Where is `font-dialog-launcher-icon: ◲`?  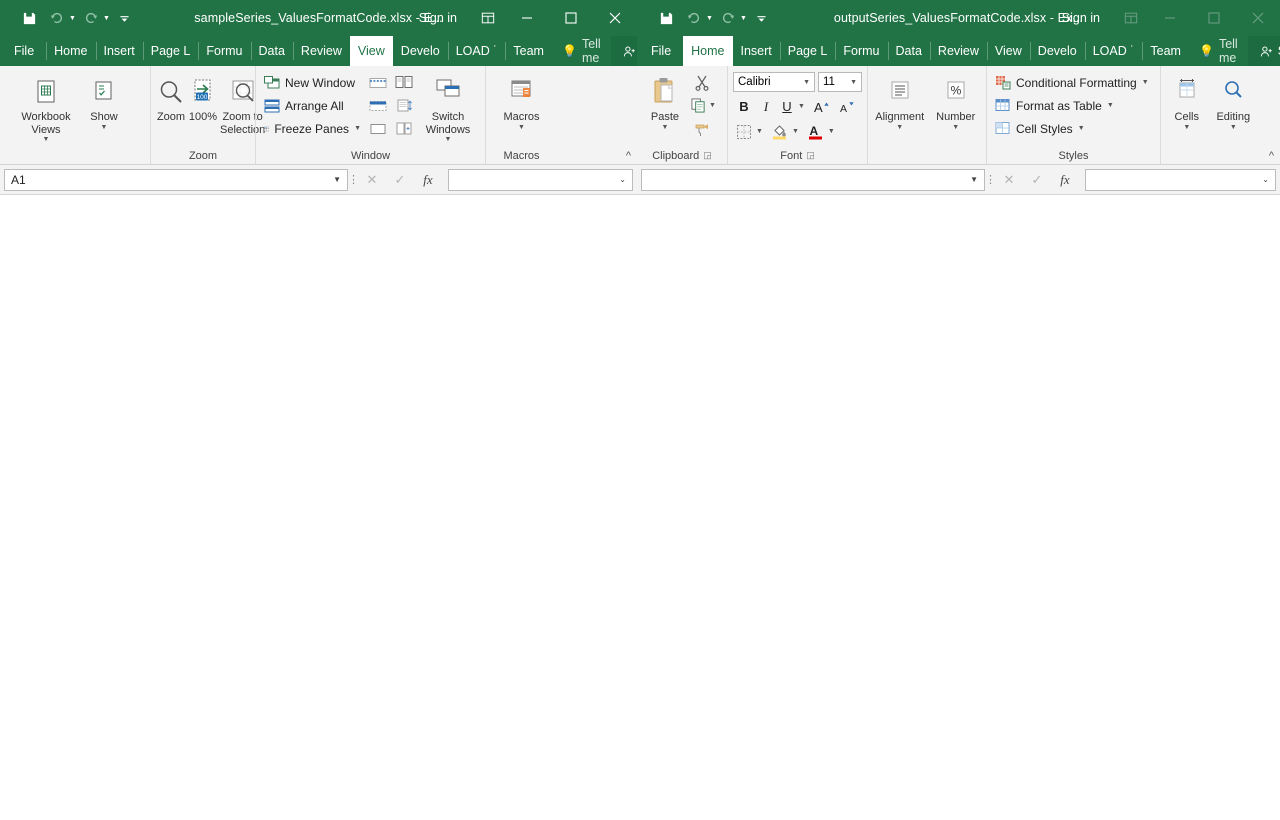
font-dialog-launcher-icon: ◲ is located at coordinates (810, 155).